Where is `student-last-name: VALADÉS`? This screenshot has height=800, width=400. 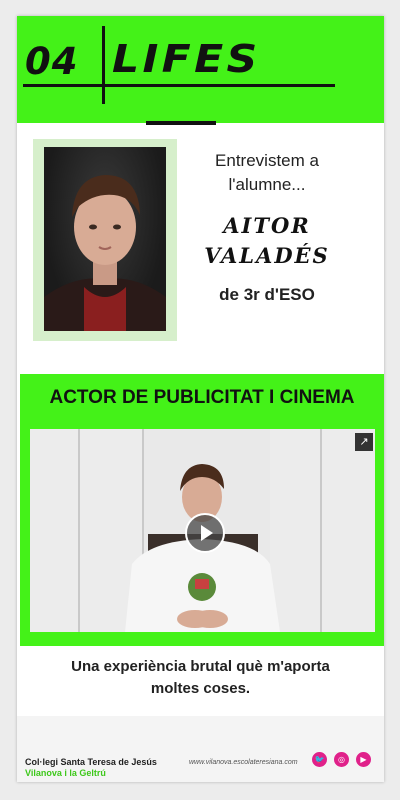
student-last-name: VALADÉS is located at coordinates (267, 255).